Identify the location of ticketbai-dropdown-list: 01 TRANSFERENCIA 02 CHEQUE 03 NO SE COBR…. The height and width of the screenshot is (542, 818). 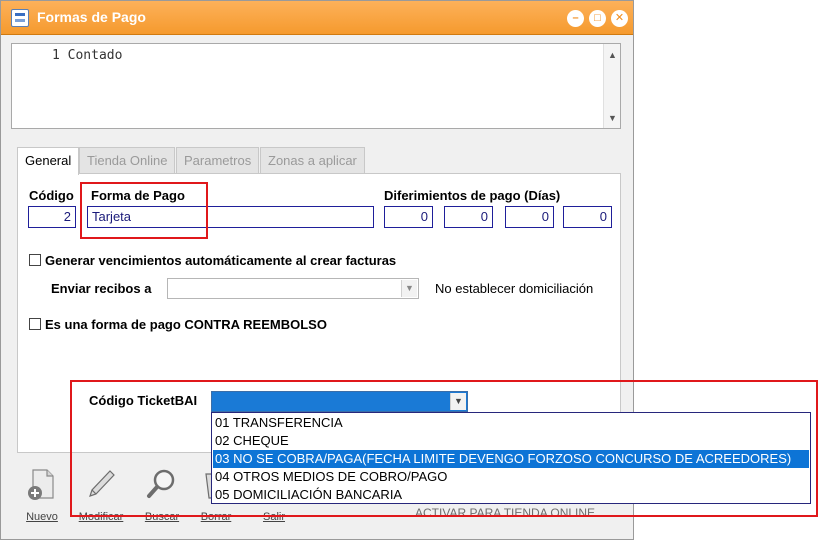
(511, 458).